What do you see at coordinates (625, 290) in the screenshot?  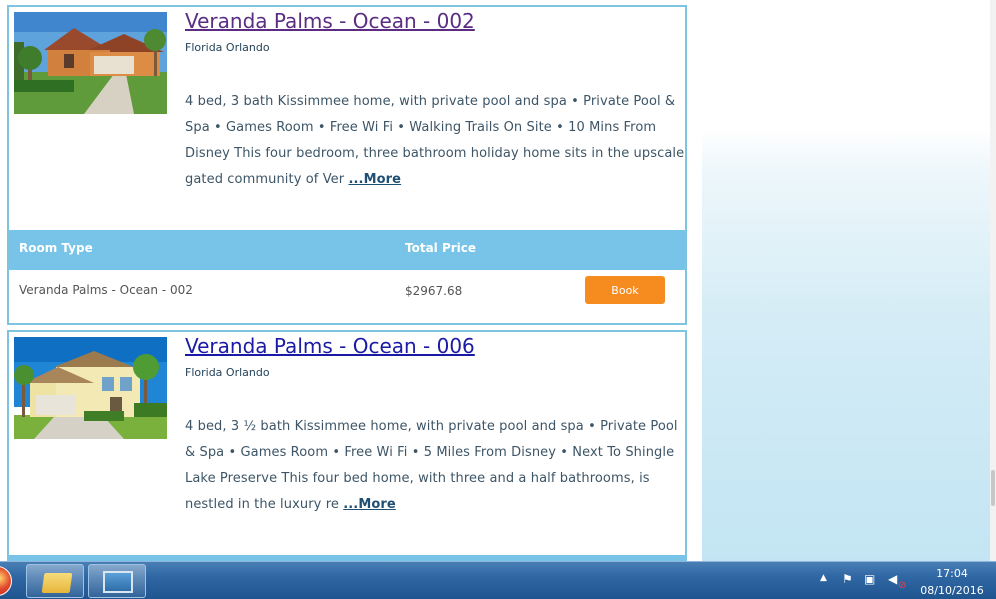 I see `book-button: Book` at bounding box center [625, 290].